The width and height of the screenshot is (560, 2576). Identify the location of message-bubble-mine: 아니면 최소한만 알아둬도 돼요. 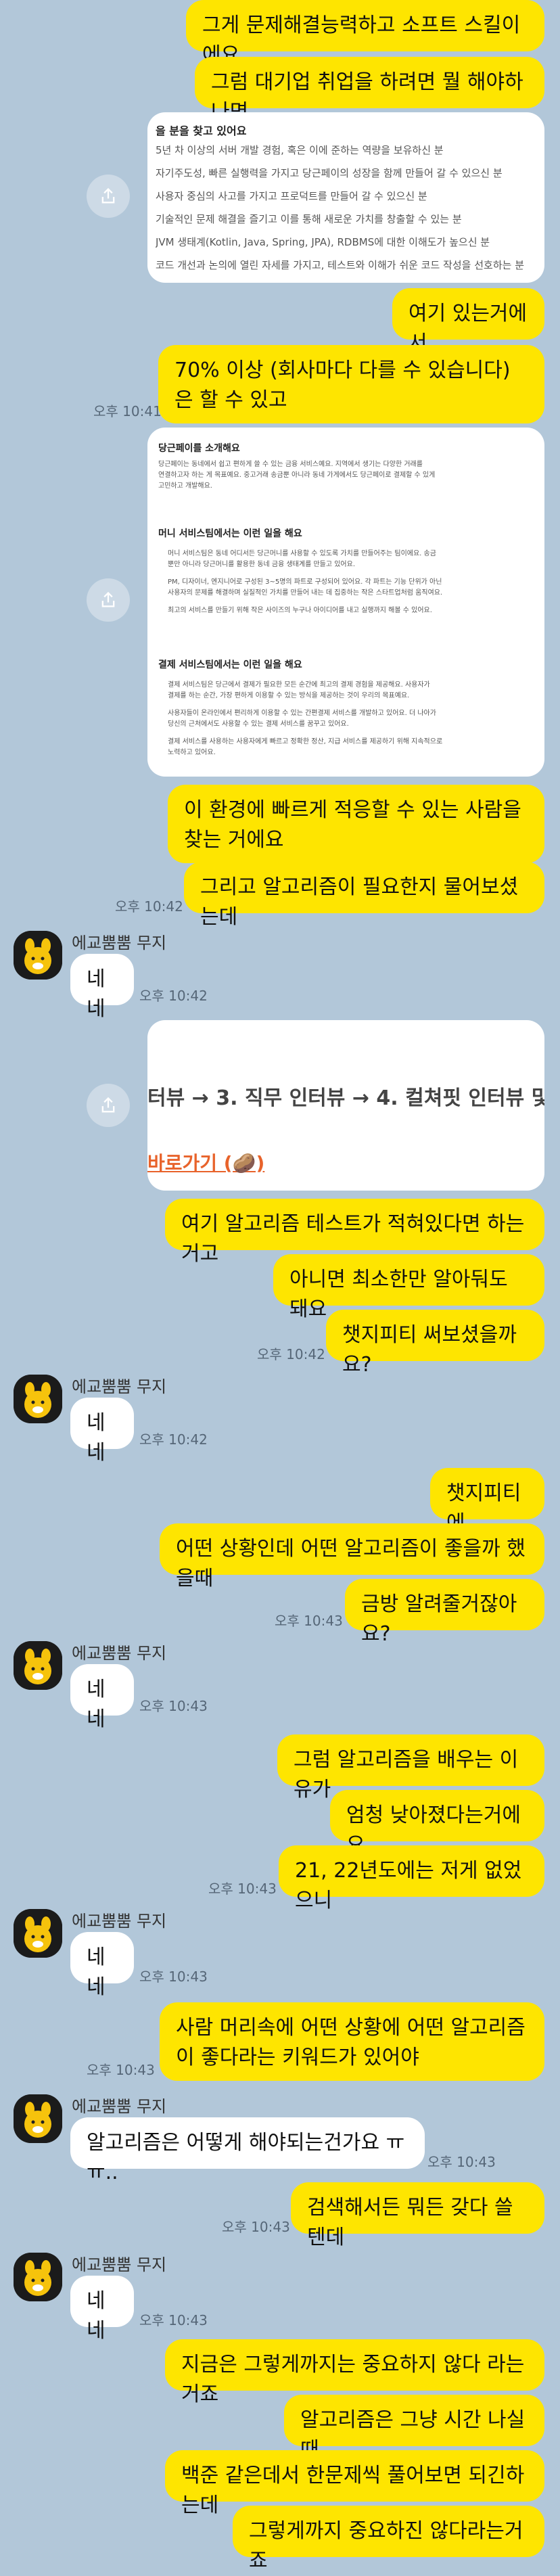
(409, 1287).